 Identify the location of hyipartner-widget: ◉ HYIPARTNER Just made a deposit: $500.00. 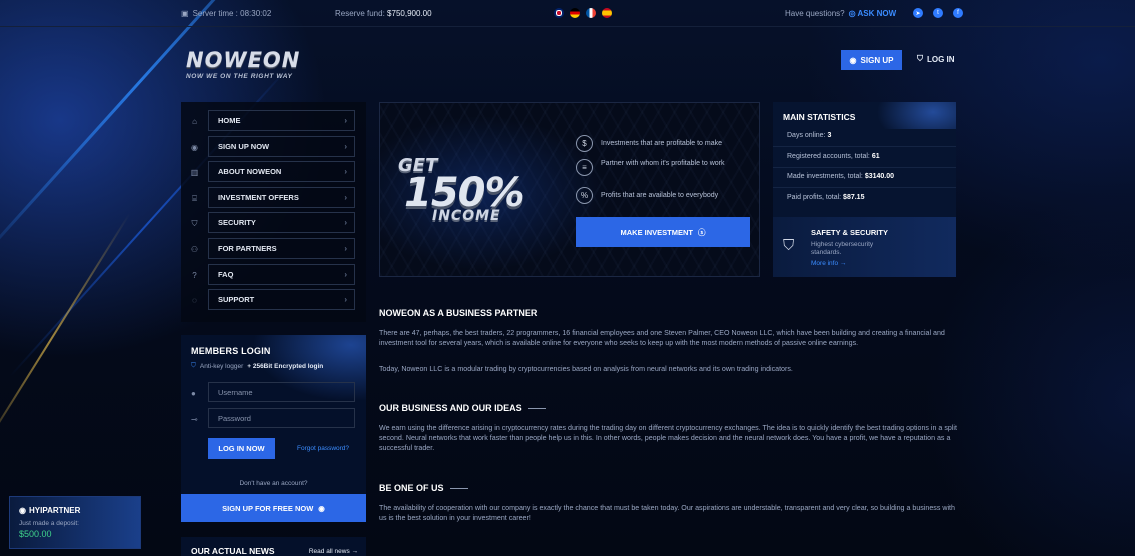
(75, 522).